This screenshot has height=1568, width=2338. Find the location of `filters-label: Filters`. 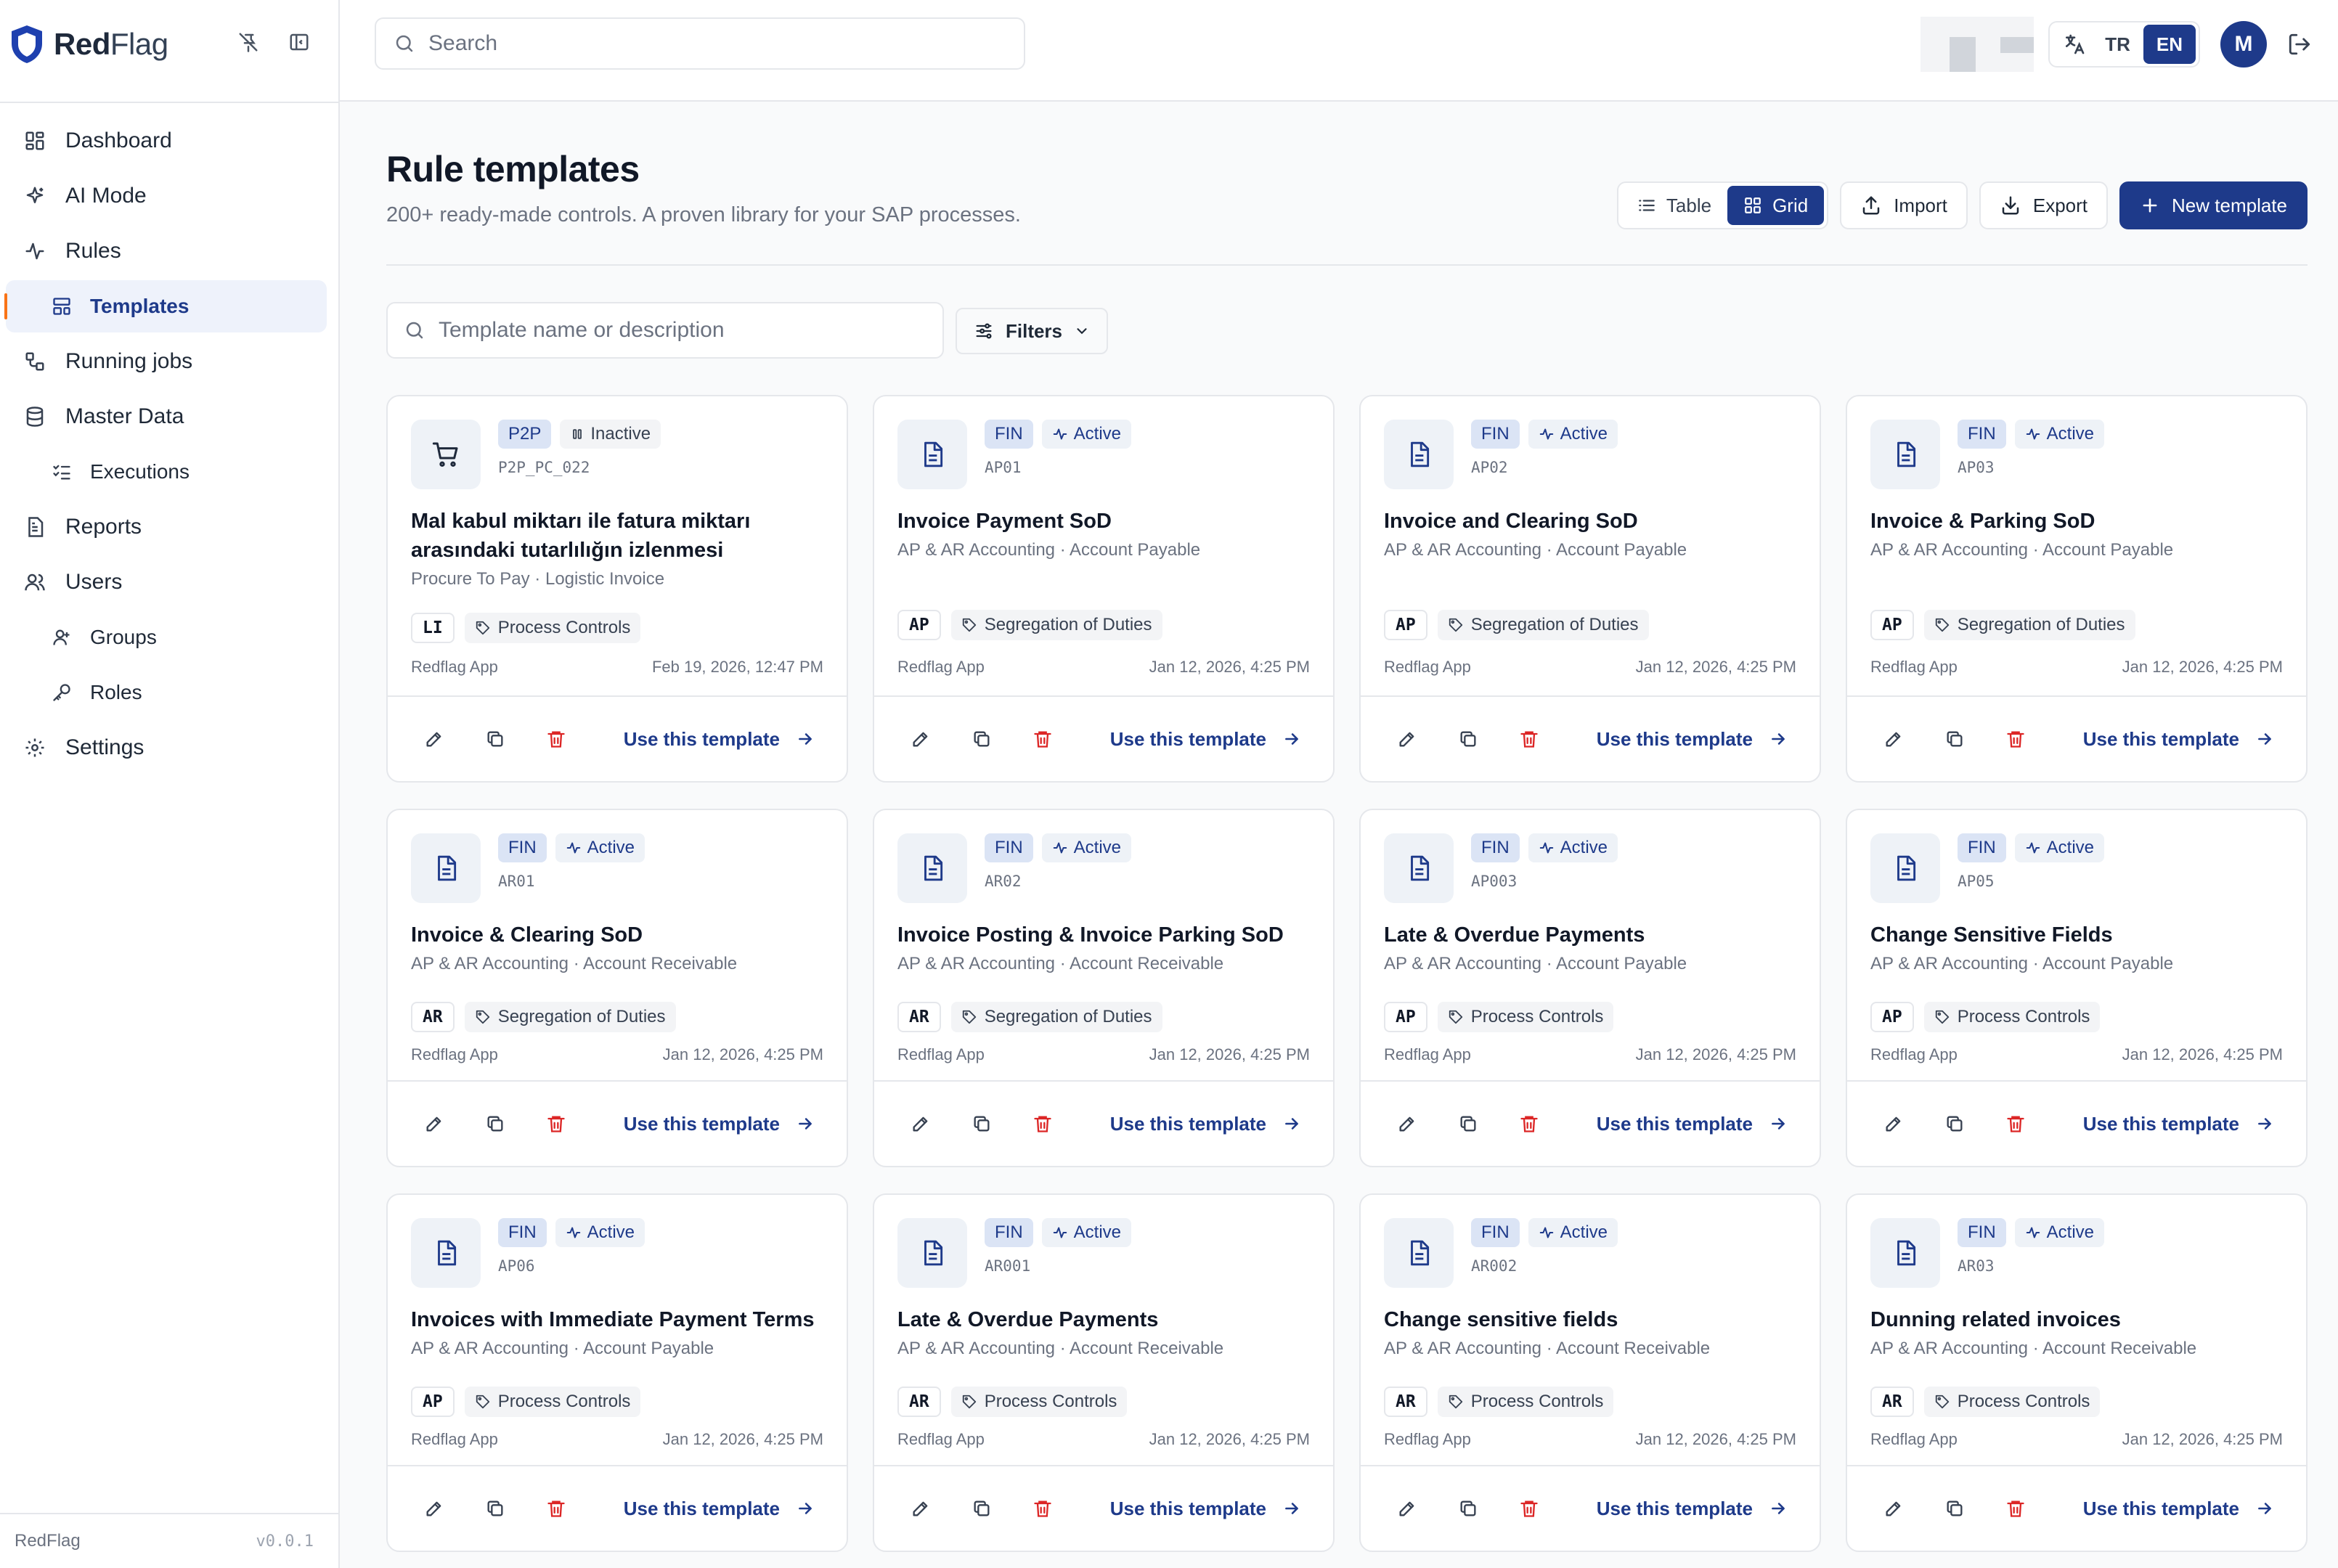

filters-label: Filters is located at coordinates (1034, 331).